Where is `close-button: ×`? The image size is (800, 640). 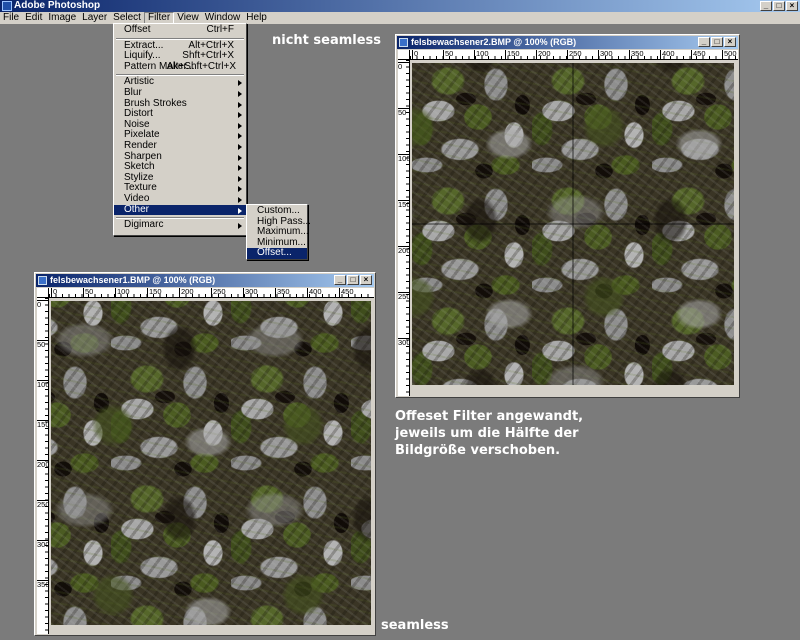 close-button: × is located at coordinates (792, 6).